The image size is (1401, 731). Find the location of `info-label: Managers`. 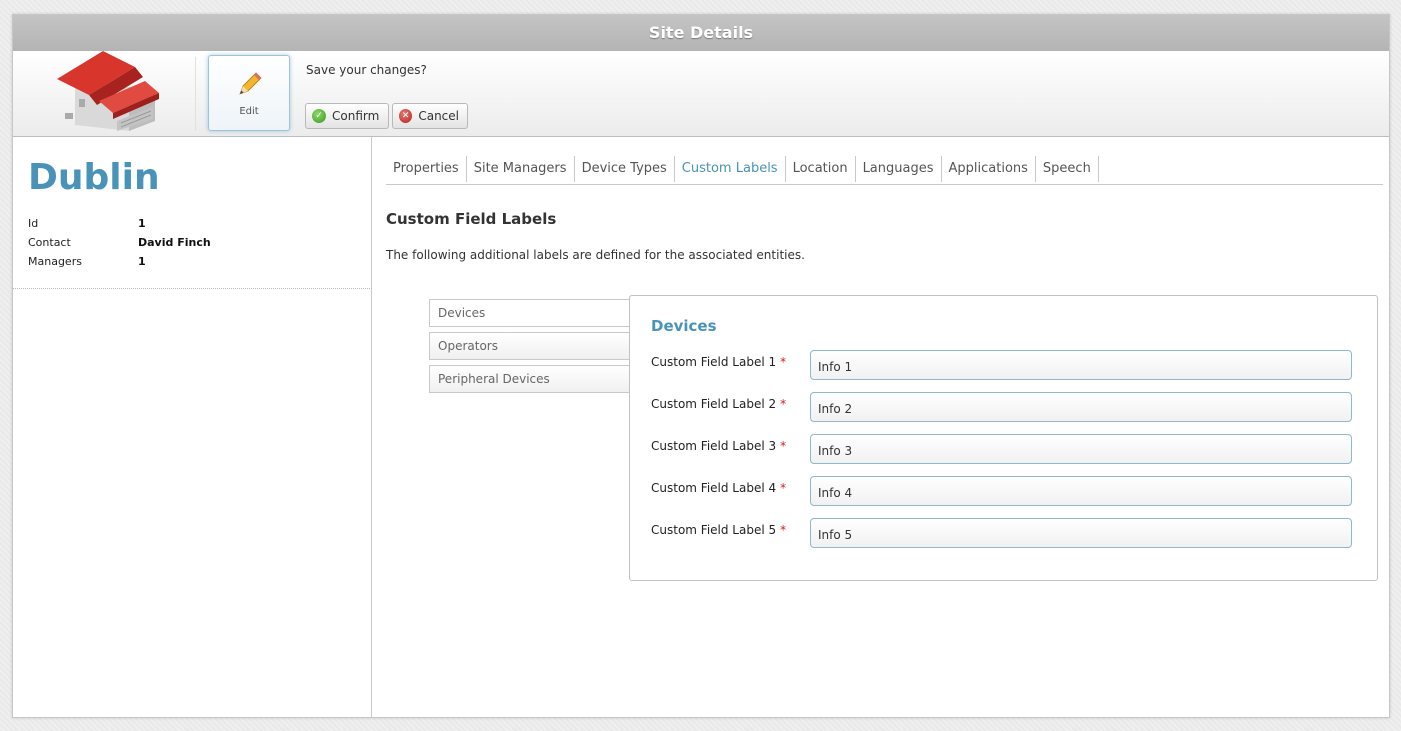

info-label: Managers is located at coordinates (55, 261).